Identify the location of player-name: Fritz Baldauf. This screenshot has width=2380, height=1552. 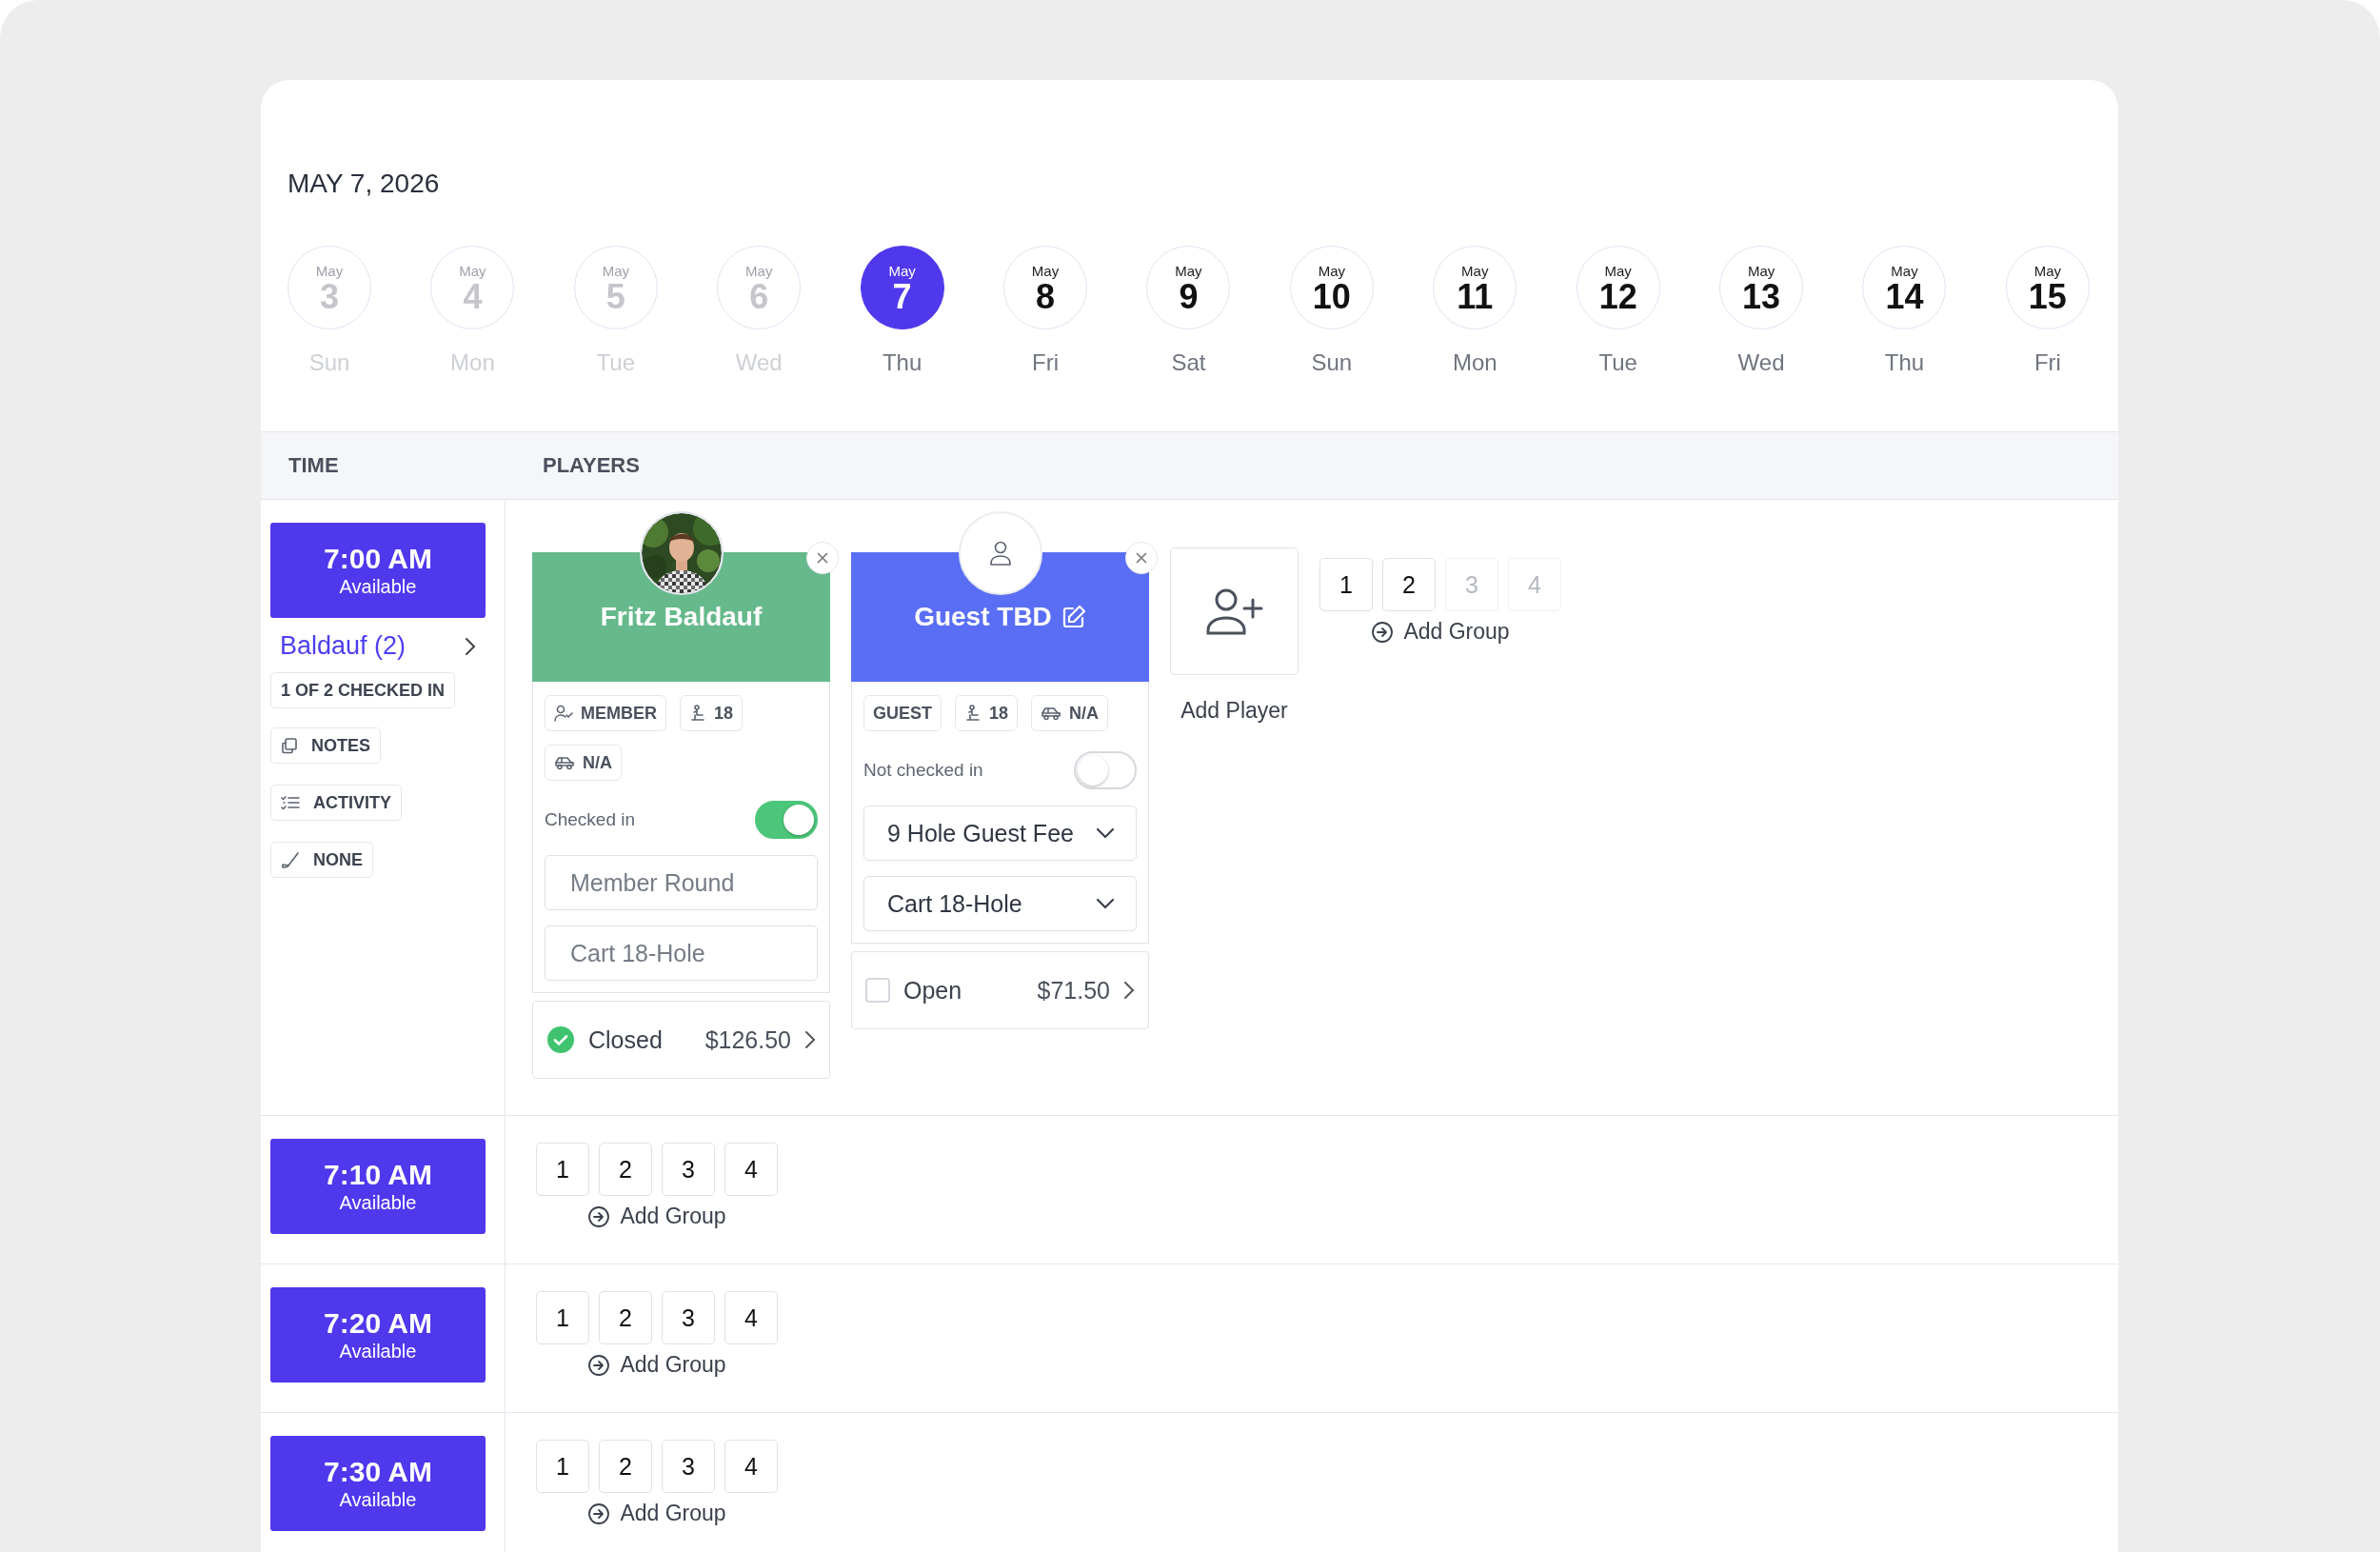
(681, 617).